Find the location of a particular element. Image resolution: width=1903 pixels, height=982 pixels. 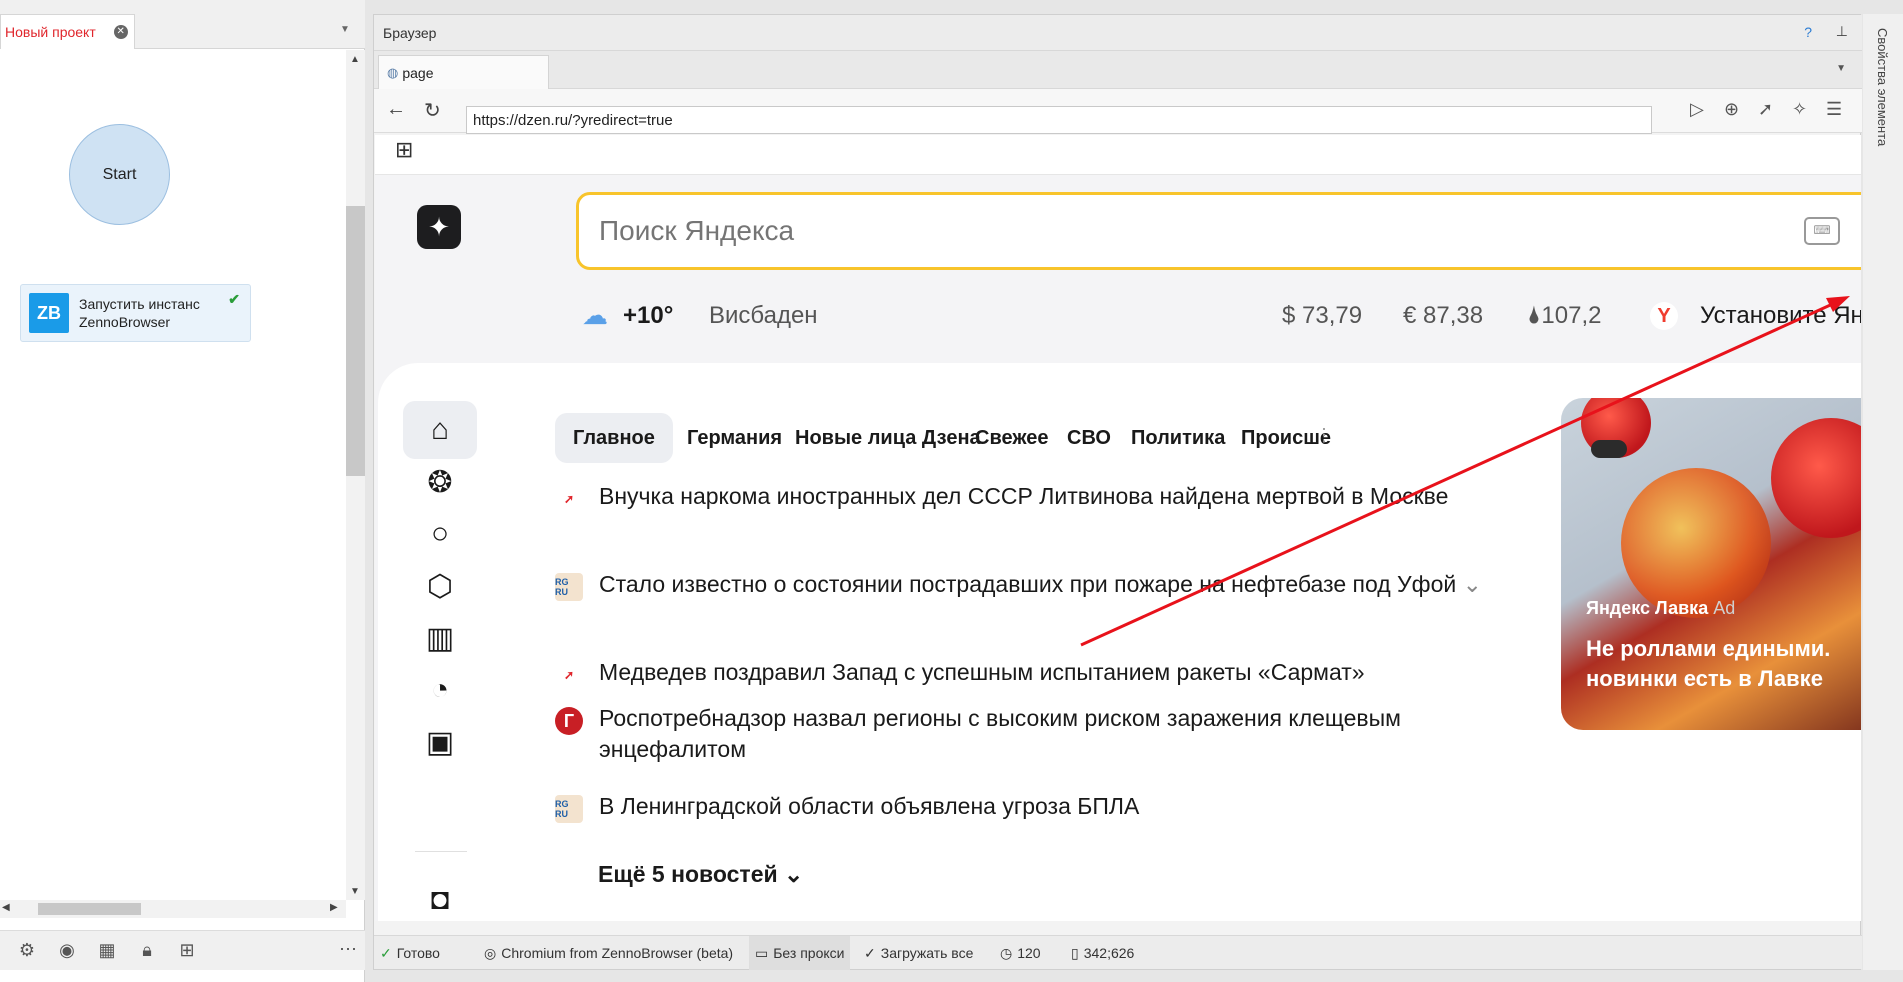

ad-brand-name: Яндекс Лавка is located at coordinates (1647, 608).